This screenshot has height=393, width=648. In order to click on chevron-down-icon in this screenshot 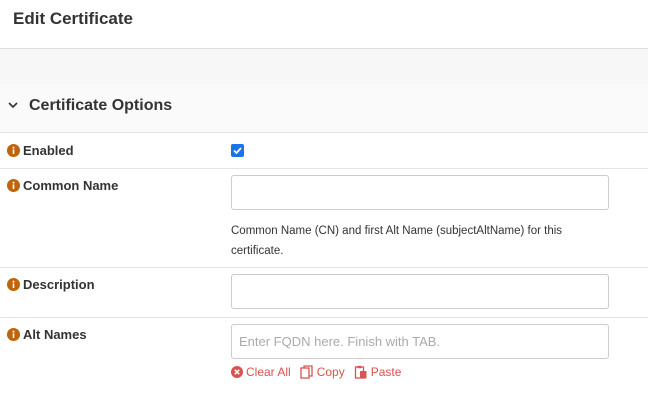, I will do `click(13, 105)`.